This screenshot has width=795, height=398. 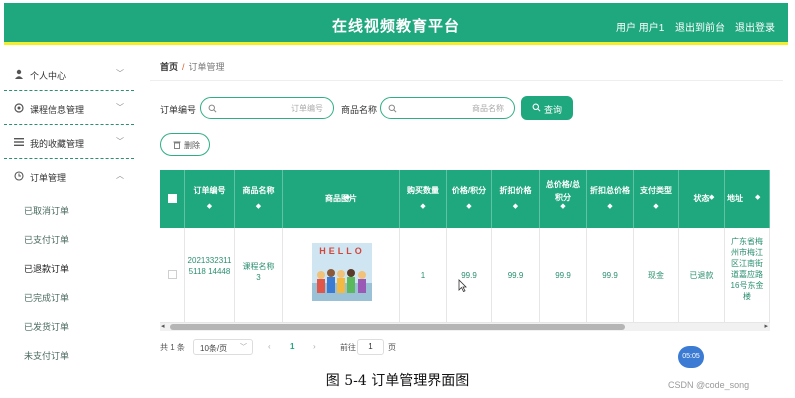 What do you see at coordinates (702, 199) in the screenshot?
I see `table-header-status: 状态 ◆` at bounding box center [702, 199].